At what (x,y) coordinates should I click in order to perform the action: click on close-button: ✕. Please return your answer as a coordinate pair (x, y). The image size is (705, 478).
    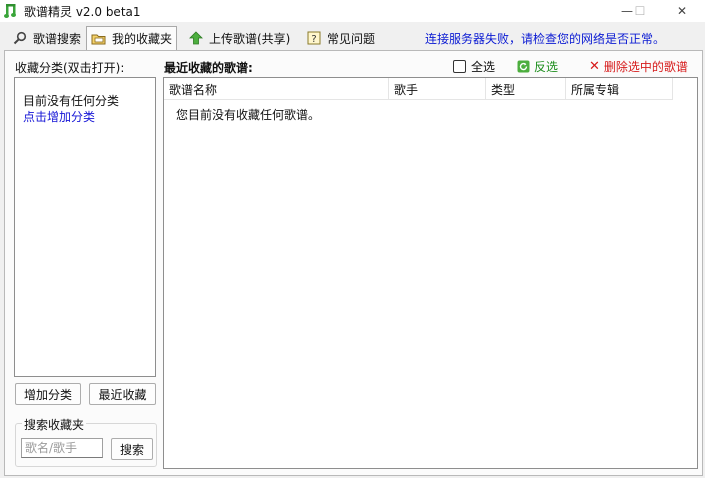
    Looking at the image, I should click on (682, 11).